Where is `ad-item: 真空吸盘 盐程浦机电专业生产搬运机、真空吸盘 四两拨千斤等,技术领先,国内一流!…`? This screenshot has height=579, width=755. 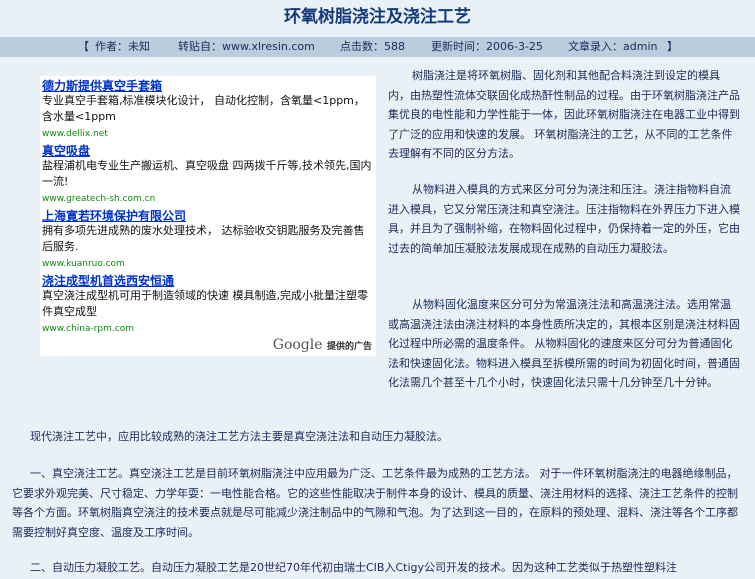 ad-item: 真空吸盘 盐程浦机电专业生产搬运机、真空吸盘 四两拨千斤等,技术领先,国内一流!… is located at coordinates (208, 175).